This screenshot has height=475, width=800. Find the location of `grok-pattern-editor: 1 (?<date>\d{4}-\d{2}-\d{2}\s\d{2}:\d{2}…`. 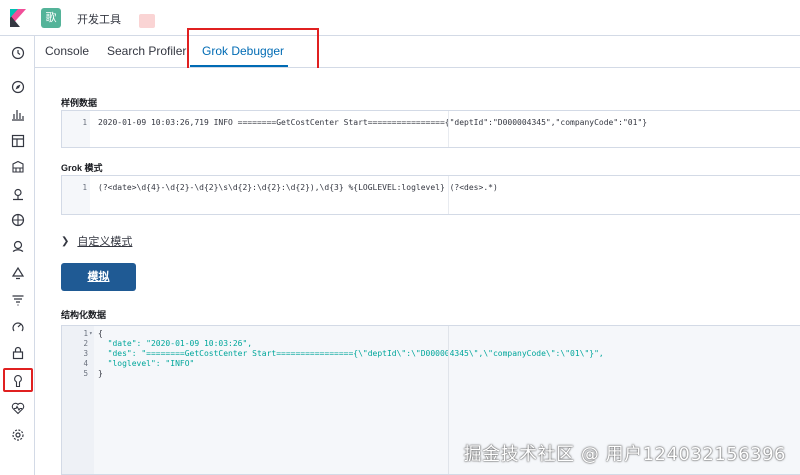

grok-pattern-editor: 1 (?<date>\d{4}-\d{2}-\d{2}\s\d{2}:\d{2}… is located at coordinates (430, 195).